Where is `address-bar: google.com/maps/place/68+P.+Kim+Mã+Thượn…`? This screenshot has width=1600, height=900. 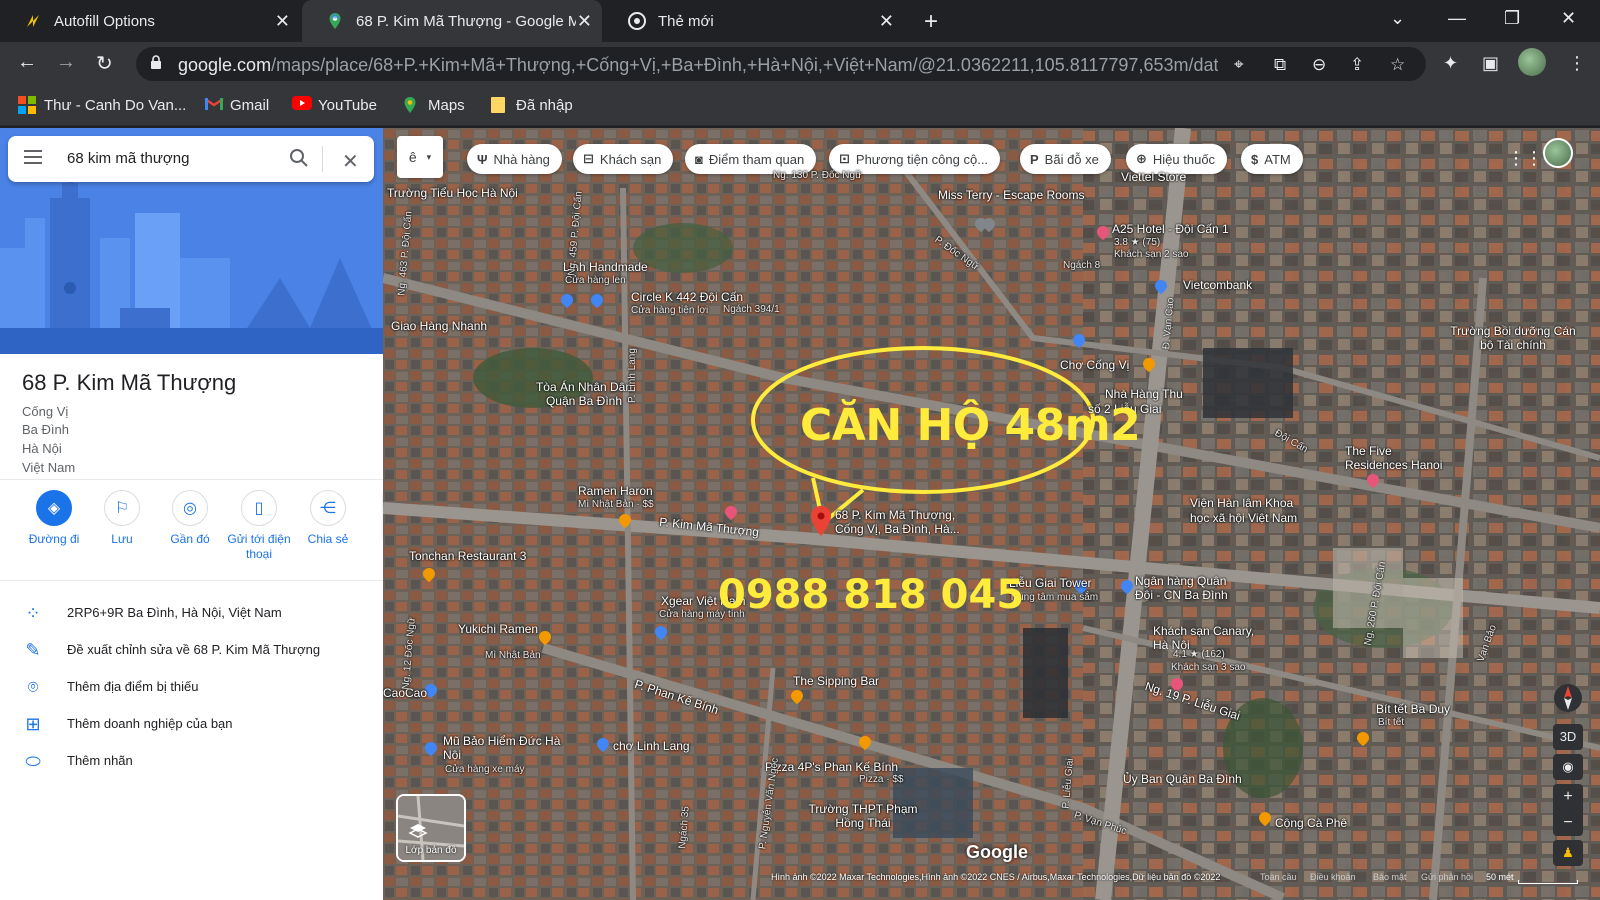
address-bar: google.com/maps/place/68+P.+Kim+Mã+Thượn… is located at coordinates (781, 64).